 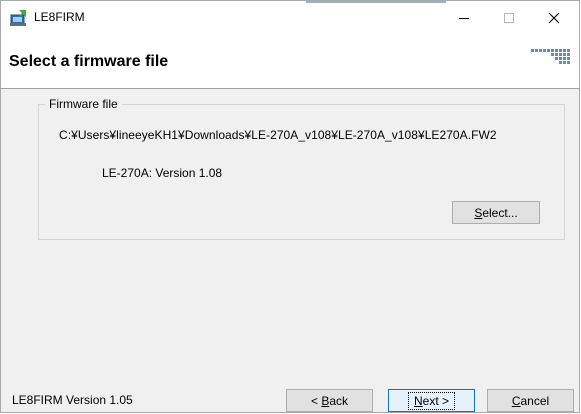 I want to click on minimize-icon, so click(x=463, y=18).